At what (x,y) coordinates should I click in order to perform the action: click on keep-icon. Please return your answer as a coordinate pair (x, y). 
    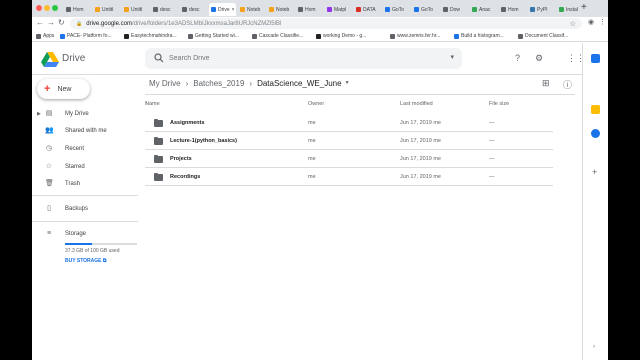
    Looking at the image, I should click on (595, 109).